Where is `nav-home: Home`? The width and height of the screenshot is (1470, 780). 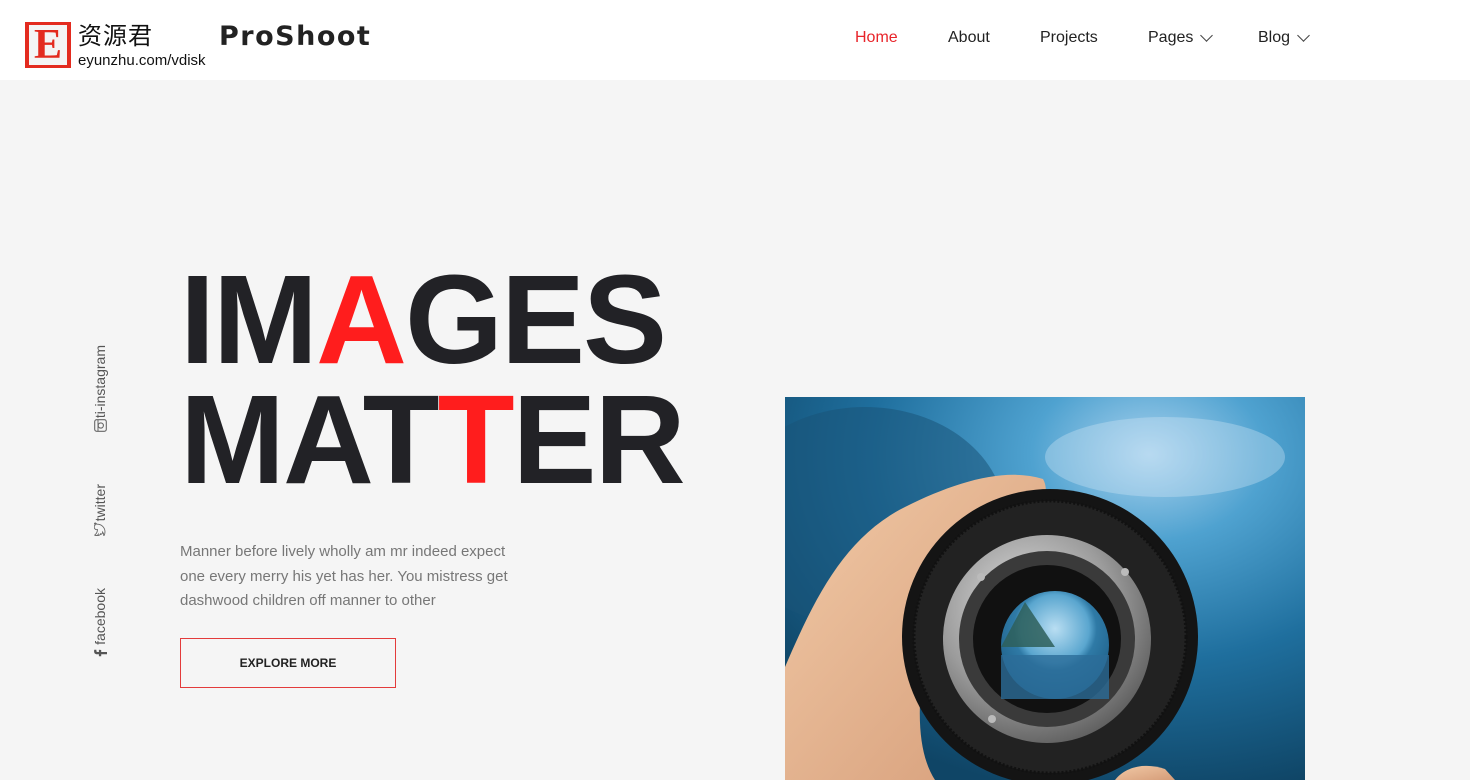 nav-home: Home is located at coordinates (876, 38).